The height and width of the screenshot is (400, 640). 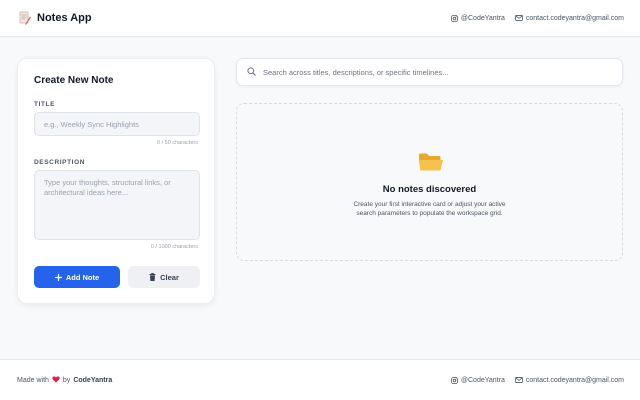 I want to click on footer-contacts: @CodeYantra contact.codeyantra@gmail.com, so click(x=537, y=380).